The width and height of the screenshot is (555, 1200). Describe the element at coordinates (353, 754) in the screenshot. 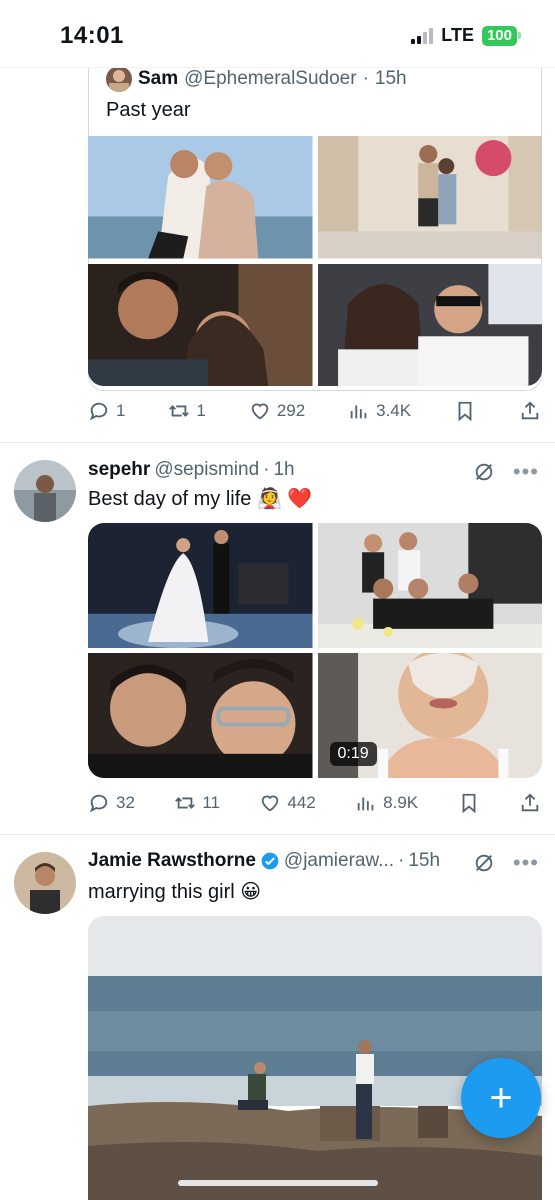

I see `video-duration-badge: 0:19` at that location.